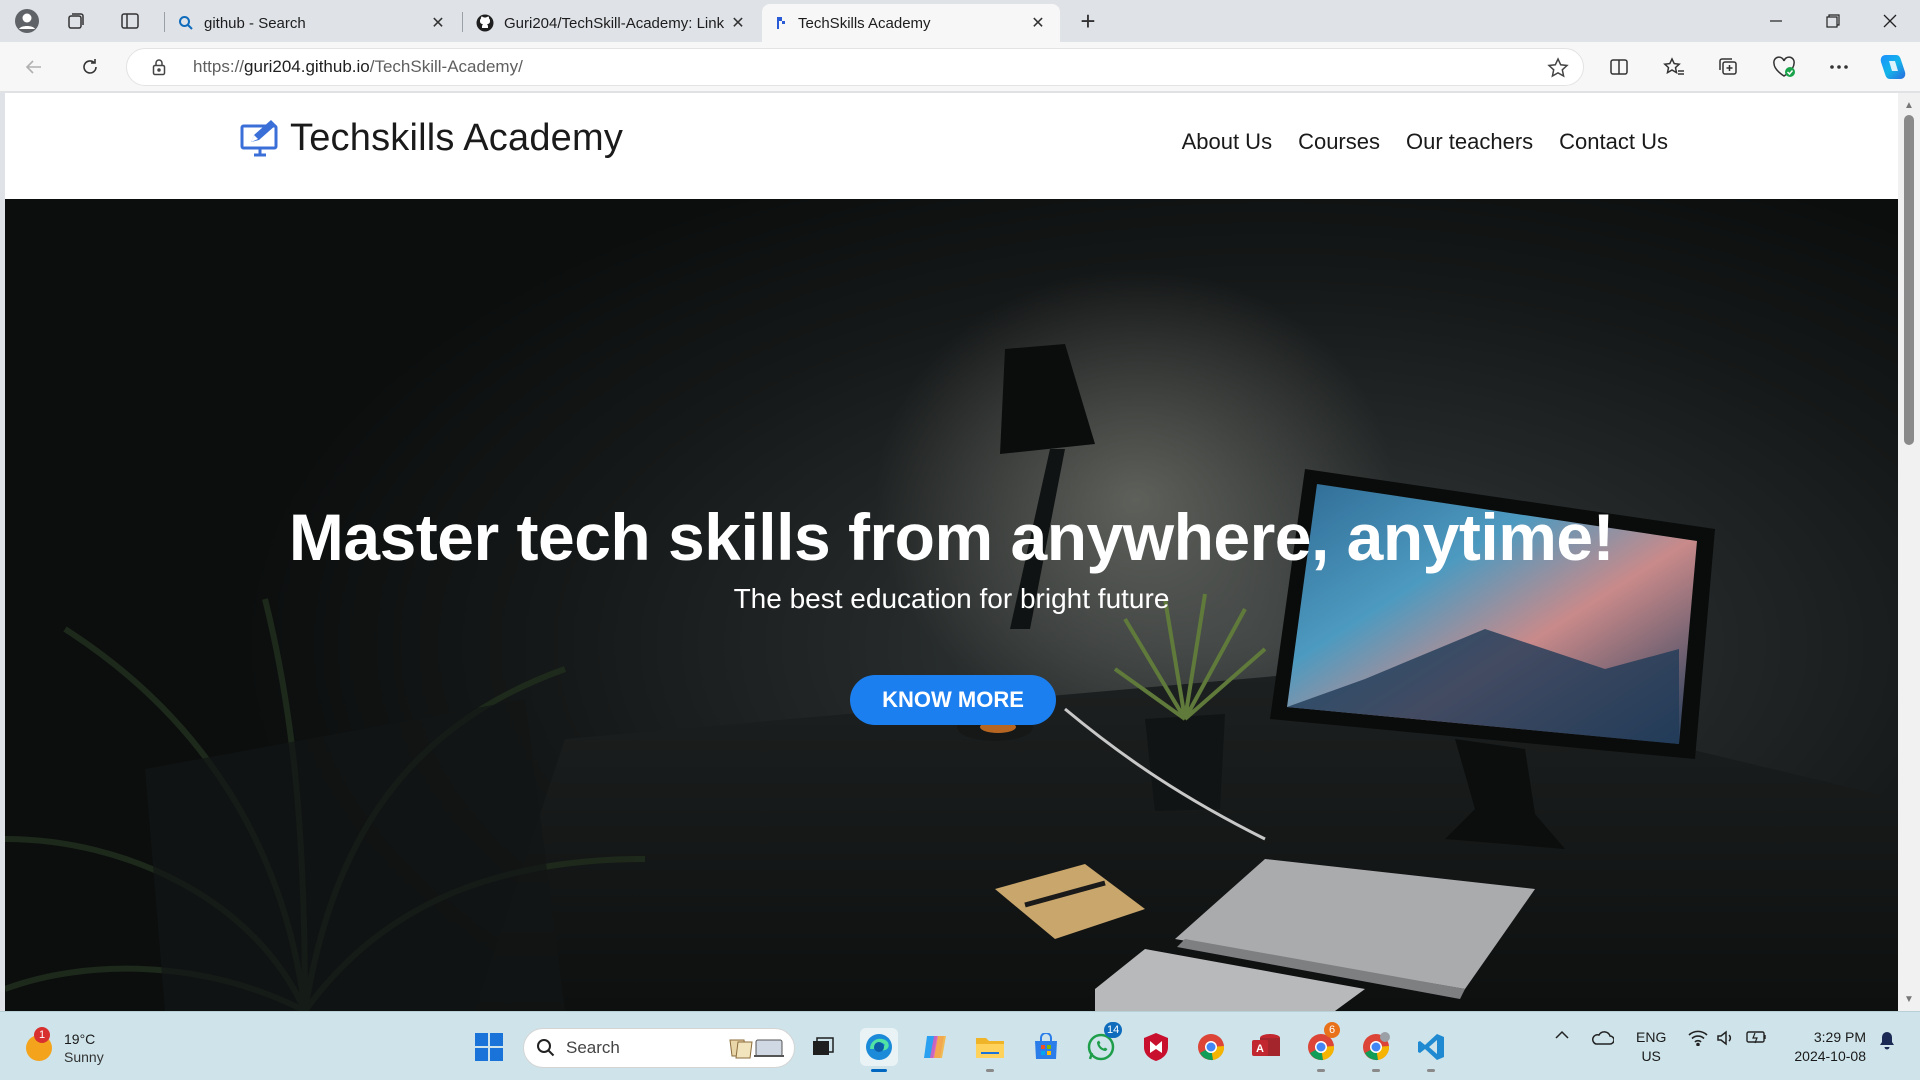 The width and height of the screenshot is (1920, 1080). I want to click on windows-logo-icon, so click(489, 1047).